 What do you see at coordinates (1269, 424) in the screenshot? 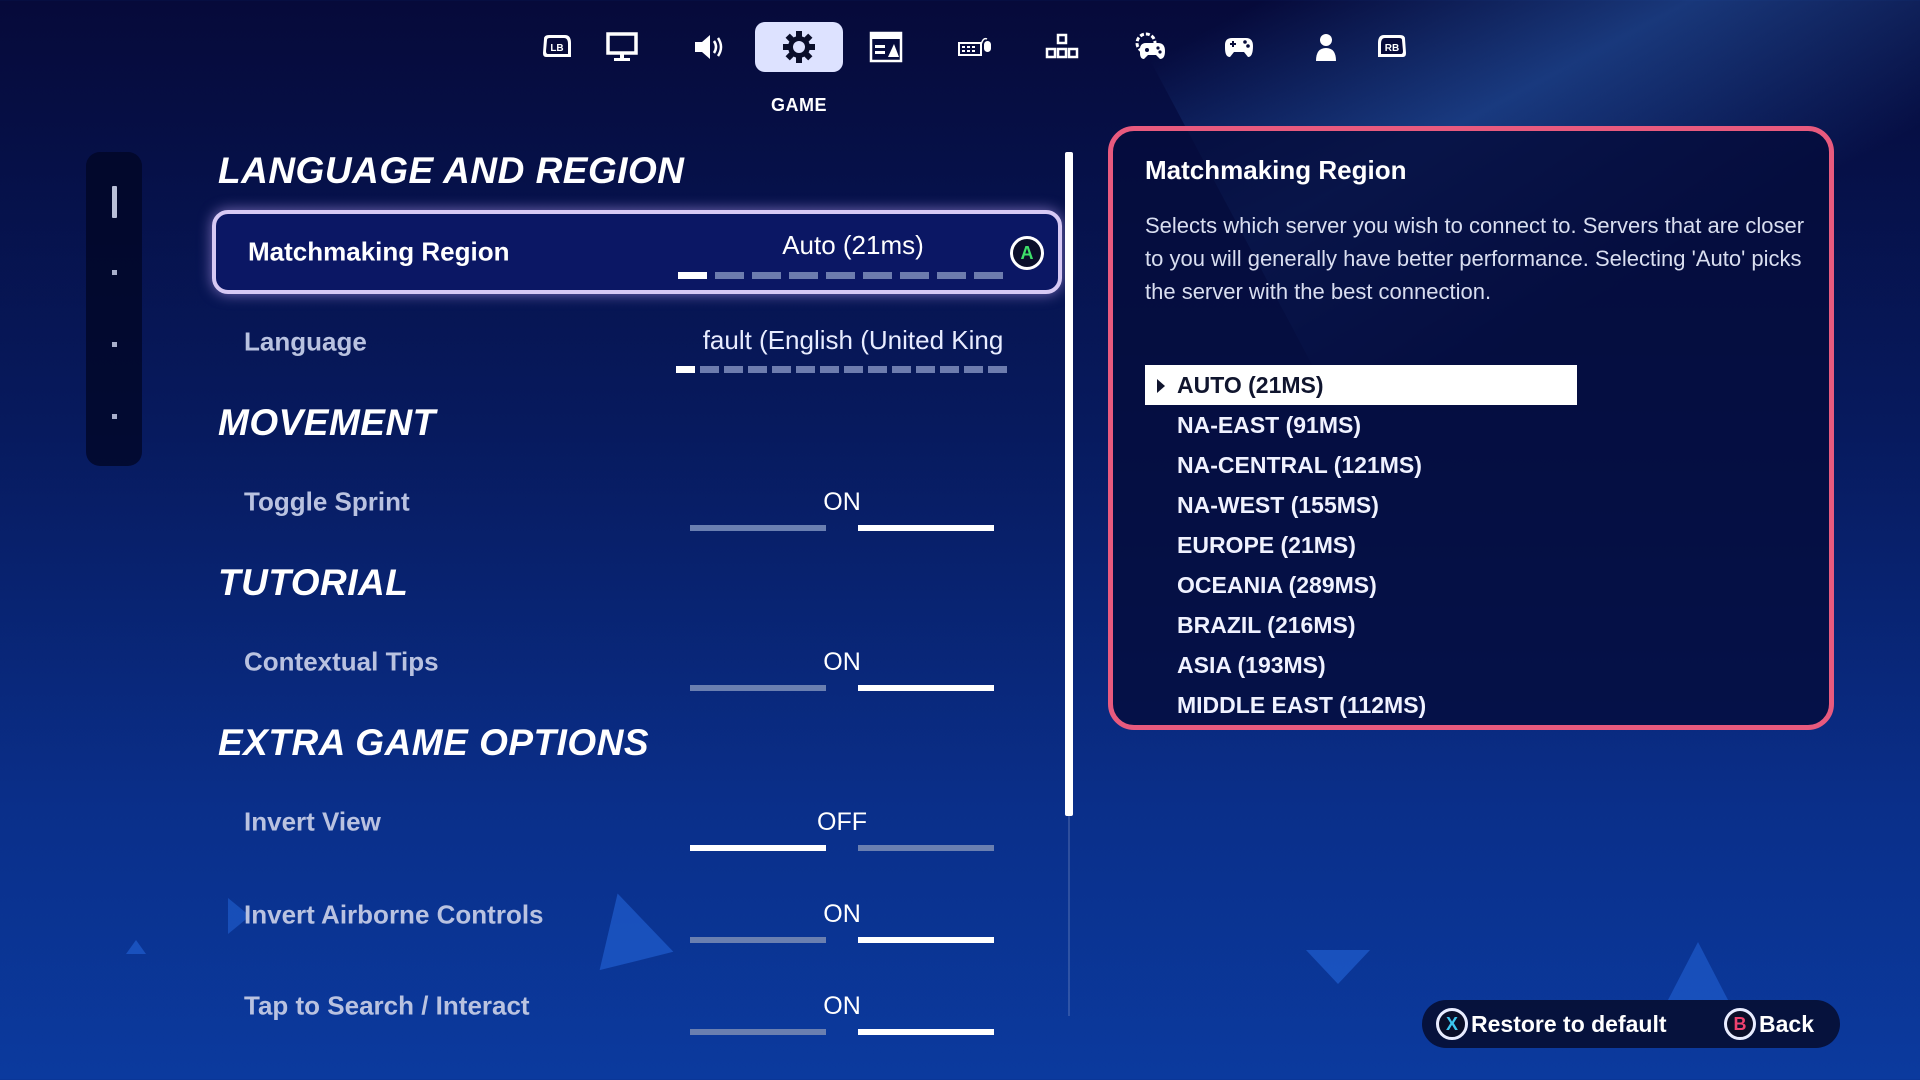
I see `region-option-label: NA-EAST (91MS)` at bounding box center [1269, 424].